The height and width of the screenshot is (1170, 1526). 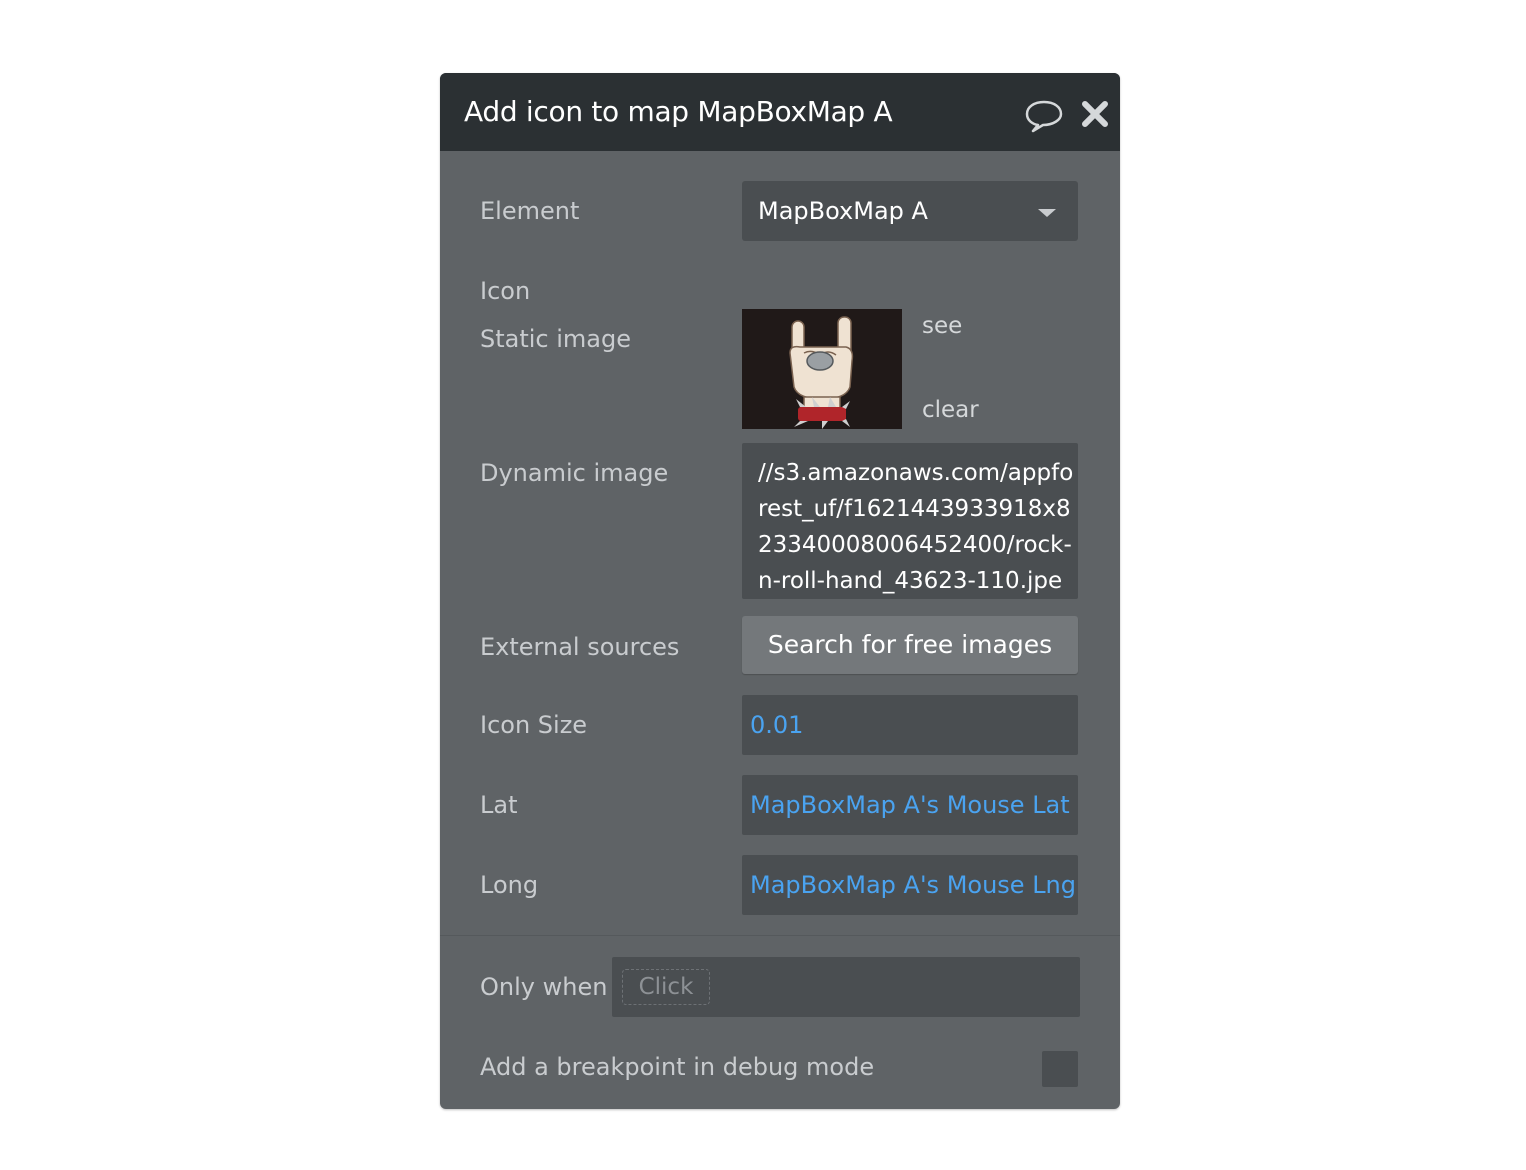 What do you see at coordinates (1060, 1069) in the screenshot?
I see `breakpoint-checkbox` at bounding box center [1060, 1069].